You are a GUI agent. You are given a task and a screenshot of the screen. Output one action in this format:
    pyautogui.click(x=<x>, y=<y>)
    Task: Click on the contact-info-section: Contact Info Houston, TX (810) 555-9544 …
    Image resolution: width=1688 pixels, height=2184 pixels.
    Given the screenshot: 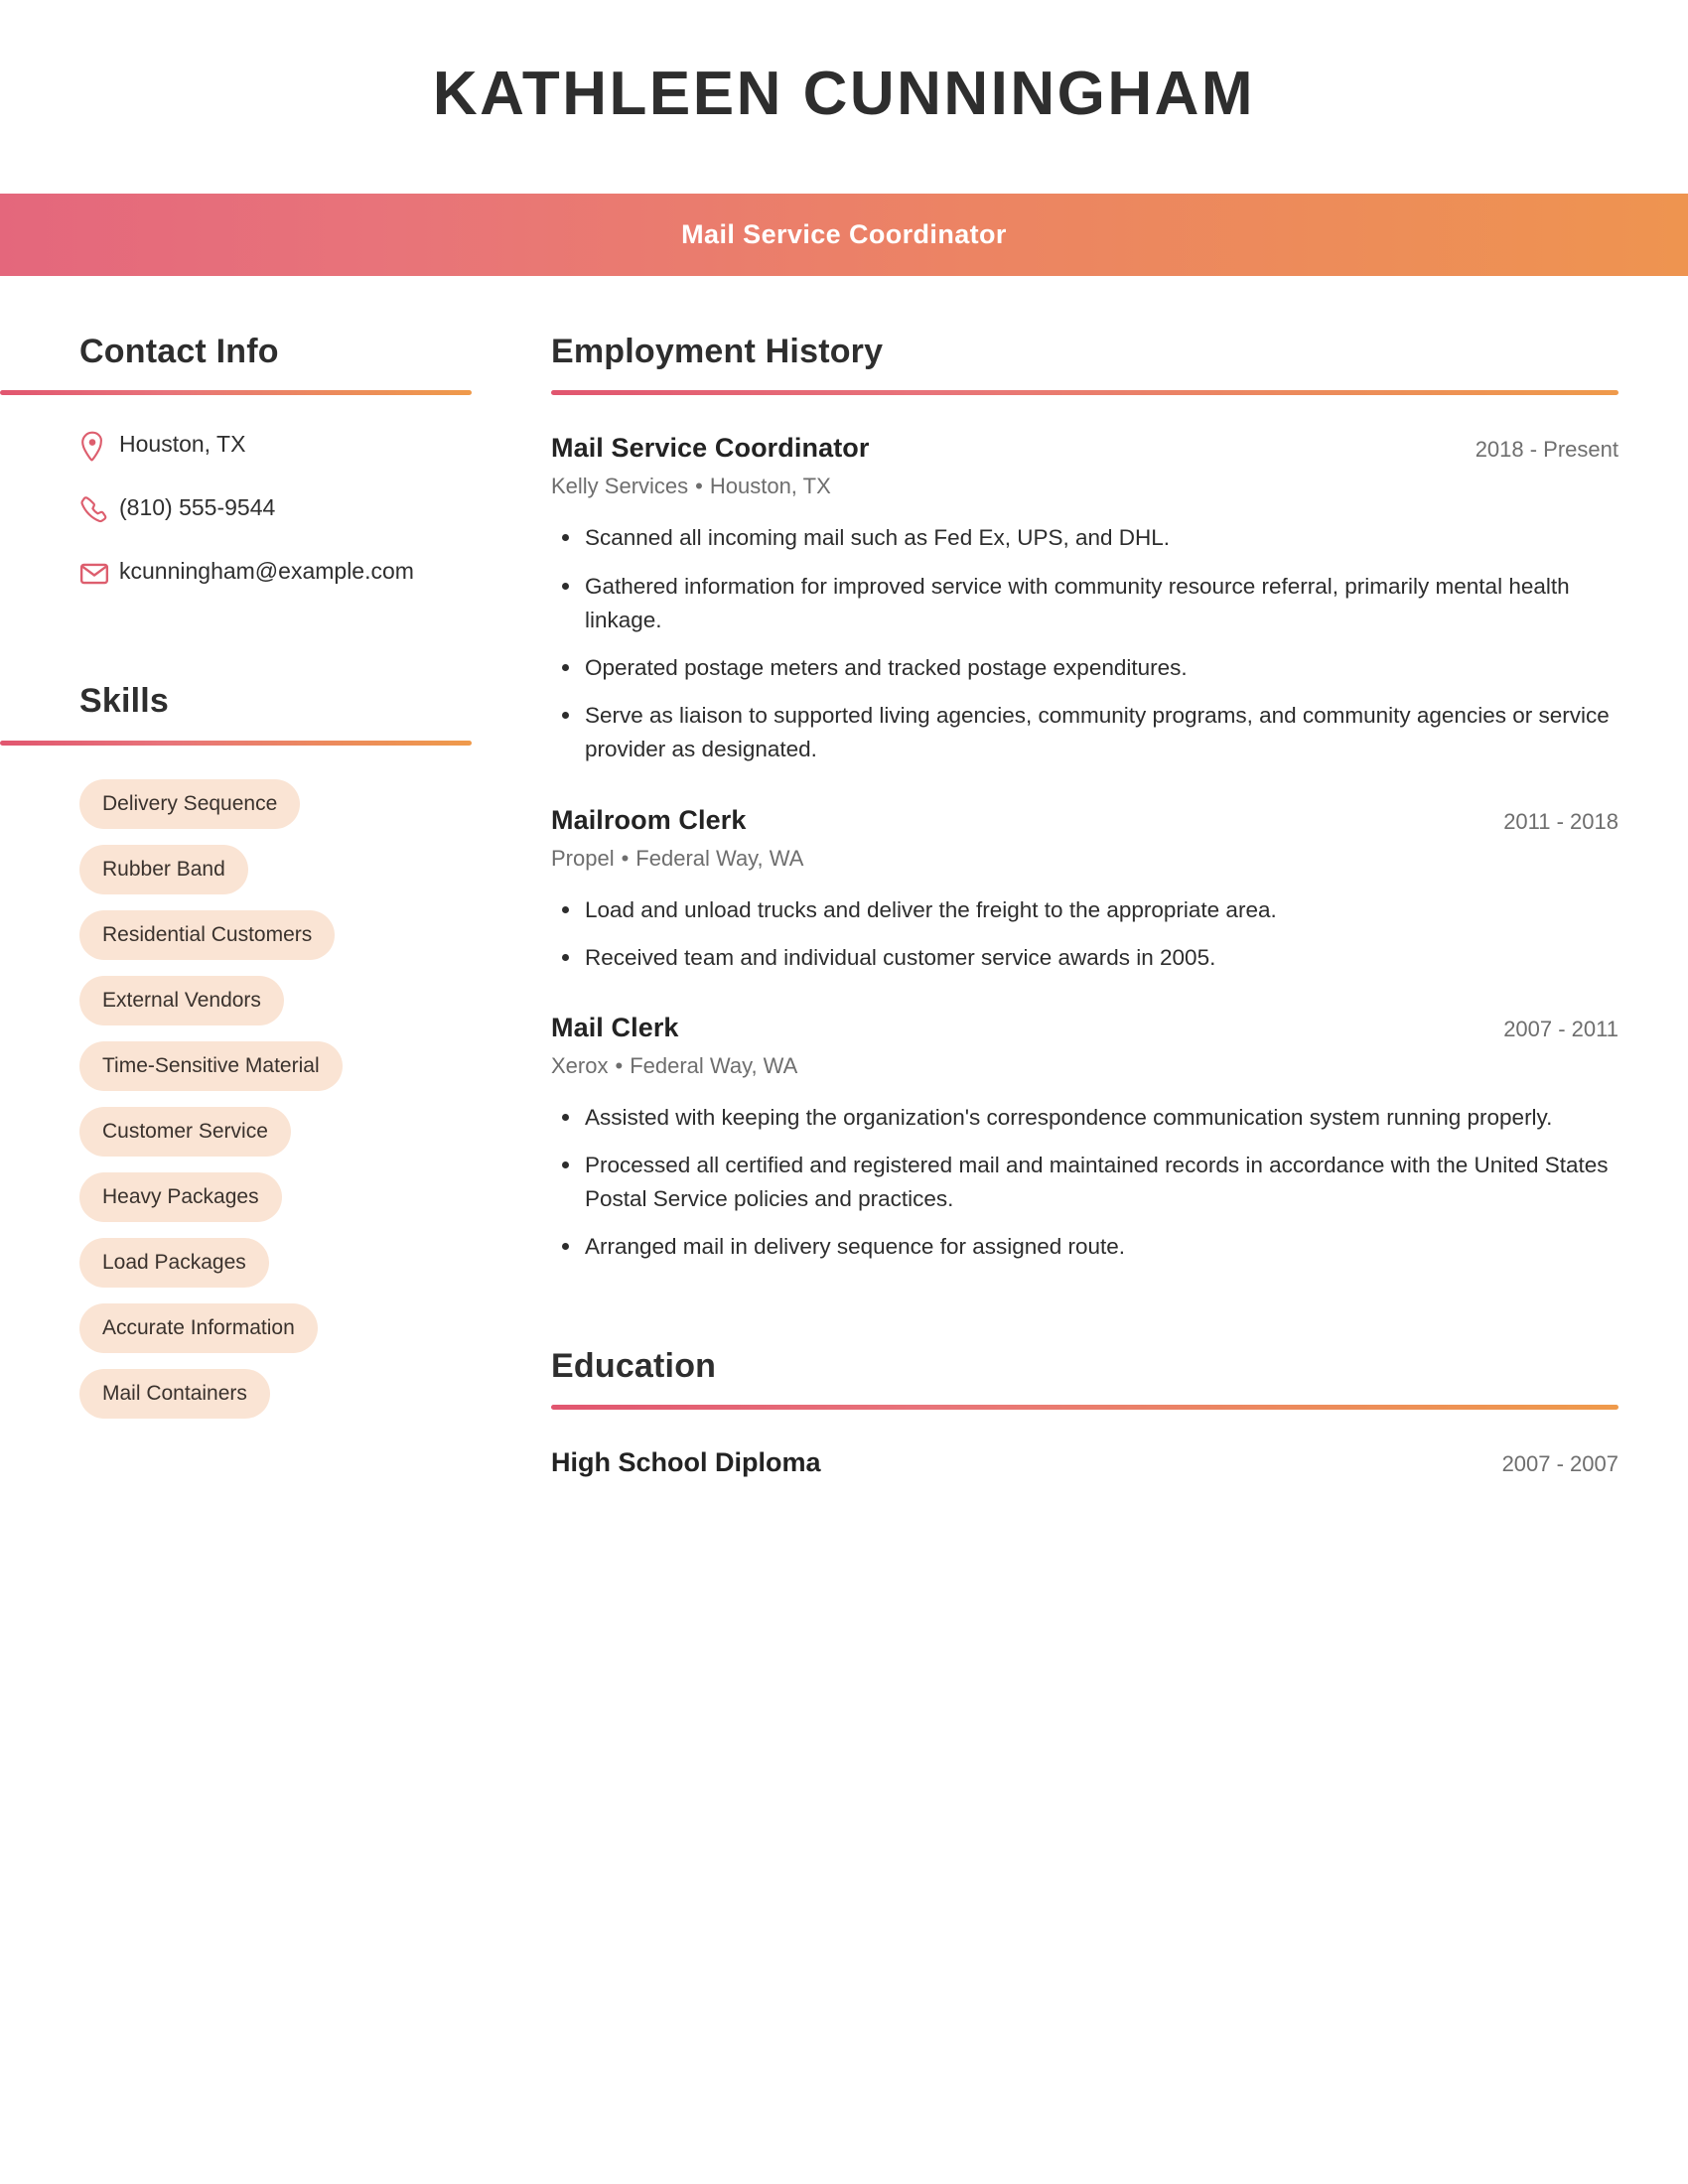 What is the action you would take?
    pyautogui.click(x=275, y=461)
    